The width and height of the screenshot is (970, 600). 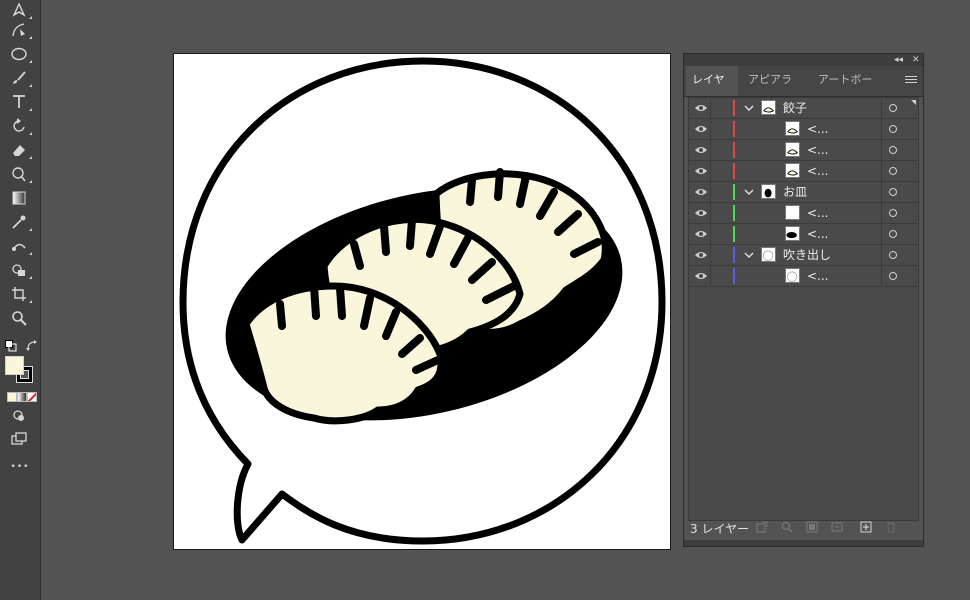 What do you see at coordinates (20, 10) in the screenshot?
I see `pen-tool-icon` at bounding box center [20, 10].